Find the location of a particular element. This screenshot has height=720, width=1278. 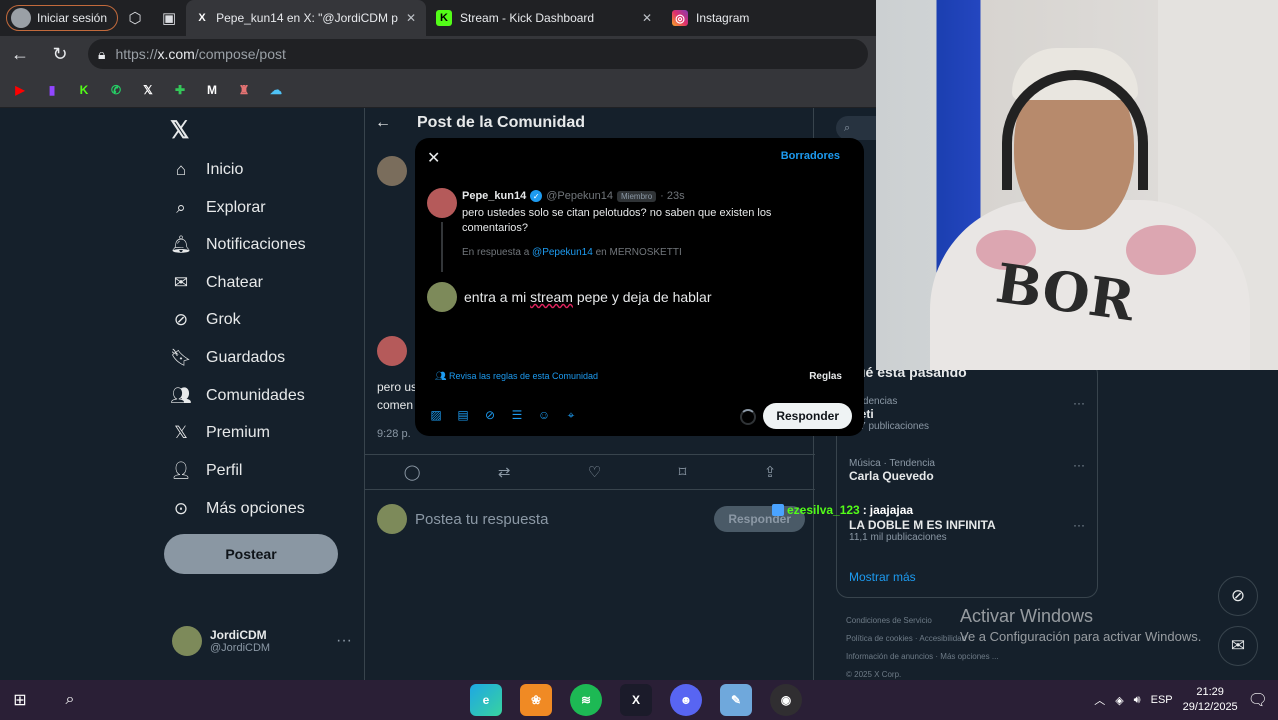

bookmark-icon: 🔖︎ is located at coordinates (181, 357).